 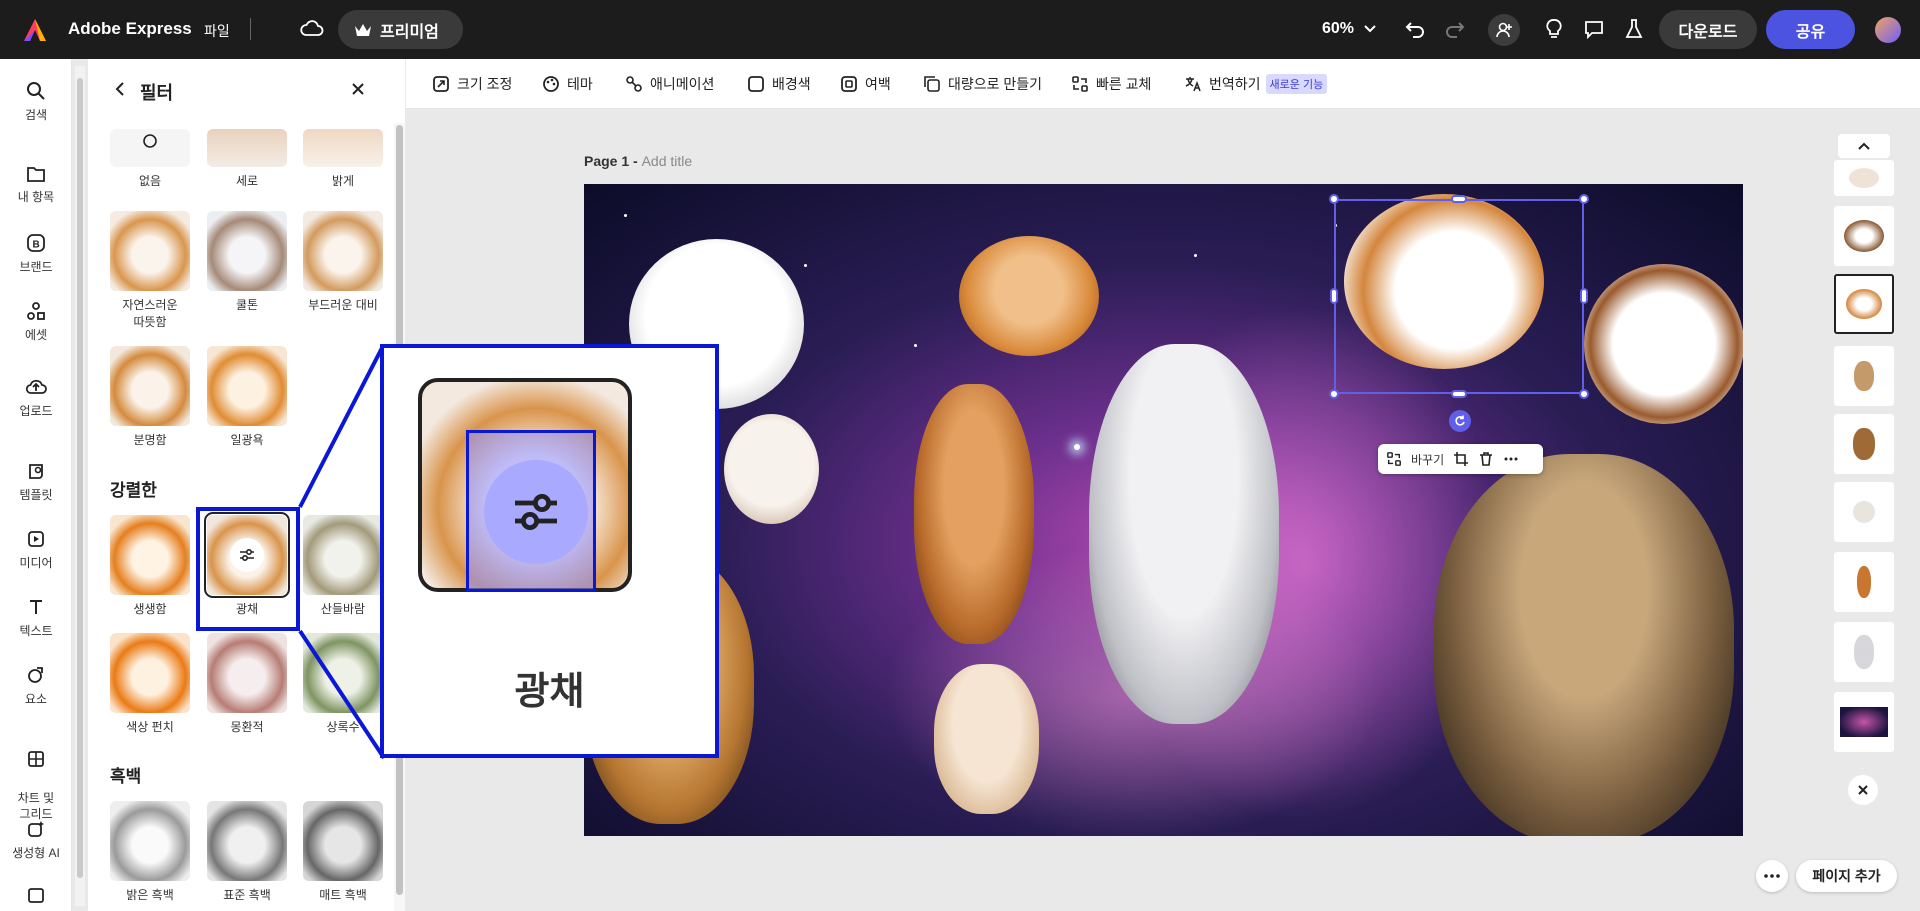 I want to click on labs-flask-icon, so click(x=1634, y=29).